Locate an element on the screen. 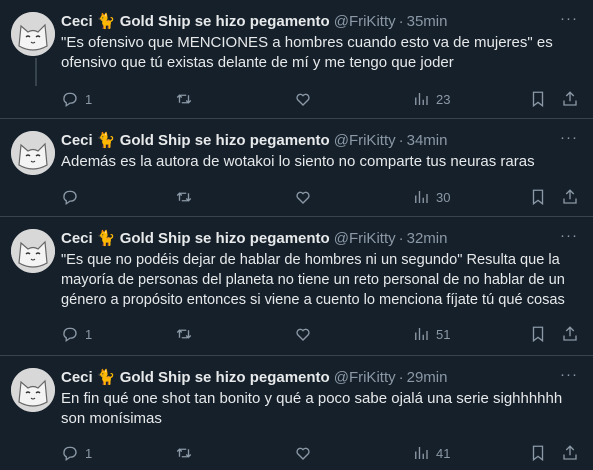 The height and width of the screenshot is (470, 593). views-count: 23 is located at coordinates (443, 99).